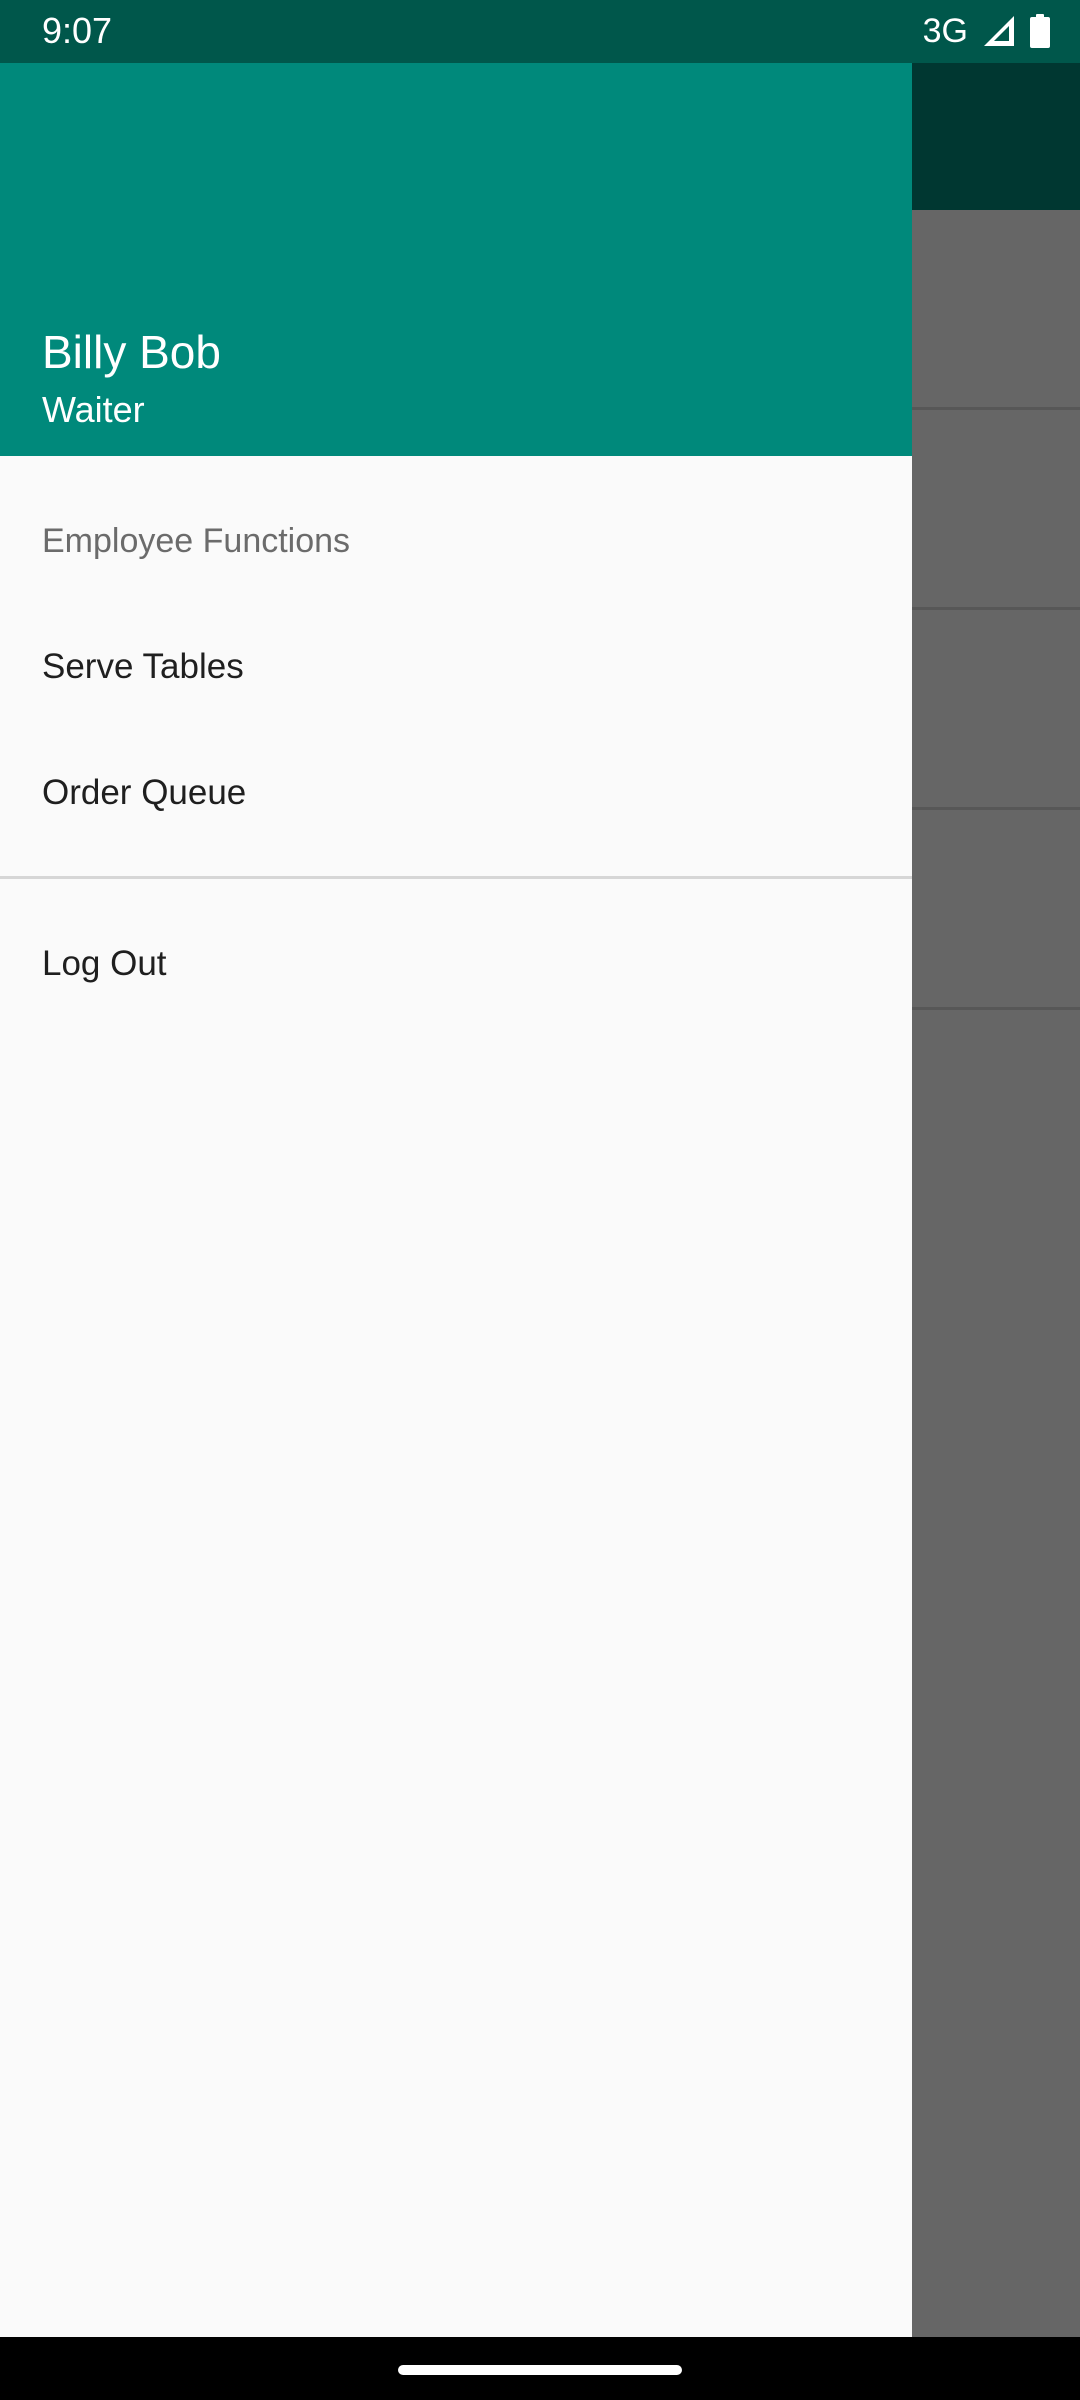 The height and width of the screenshot is (2400, 1080). What do you see at coordinates (945, 31) in the screenshot?
I see `network-type: 3G` at bounding box center [945, 31].